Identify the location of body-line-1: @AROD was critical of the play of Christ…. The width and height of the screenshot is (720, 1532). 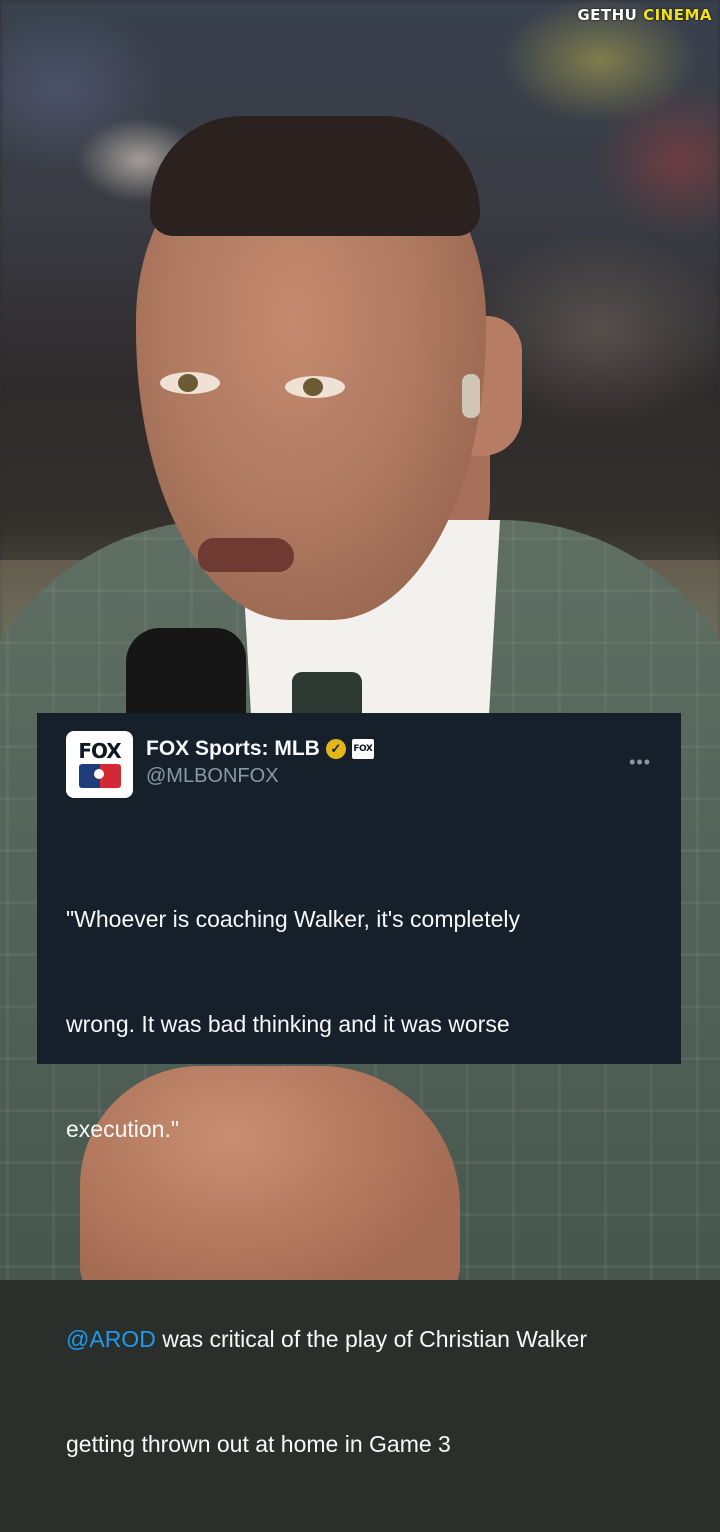
(359, 1339).